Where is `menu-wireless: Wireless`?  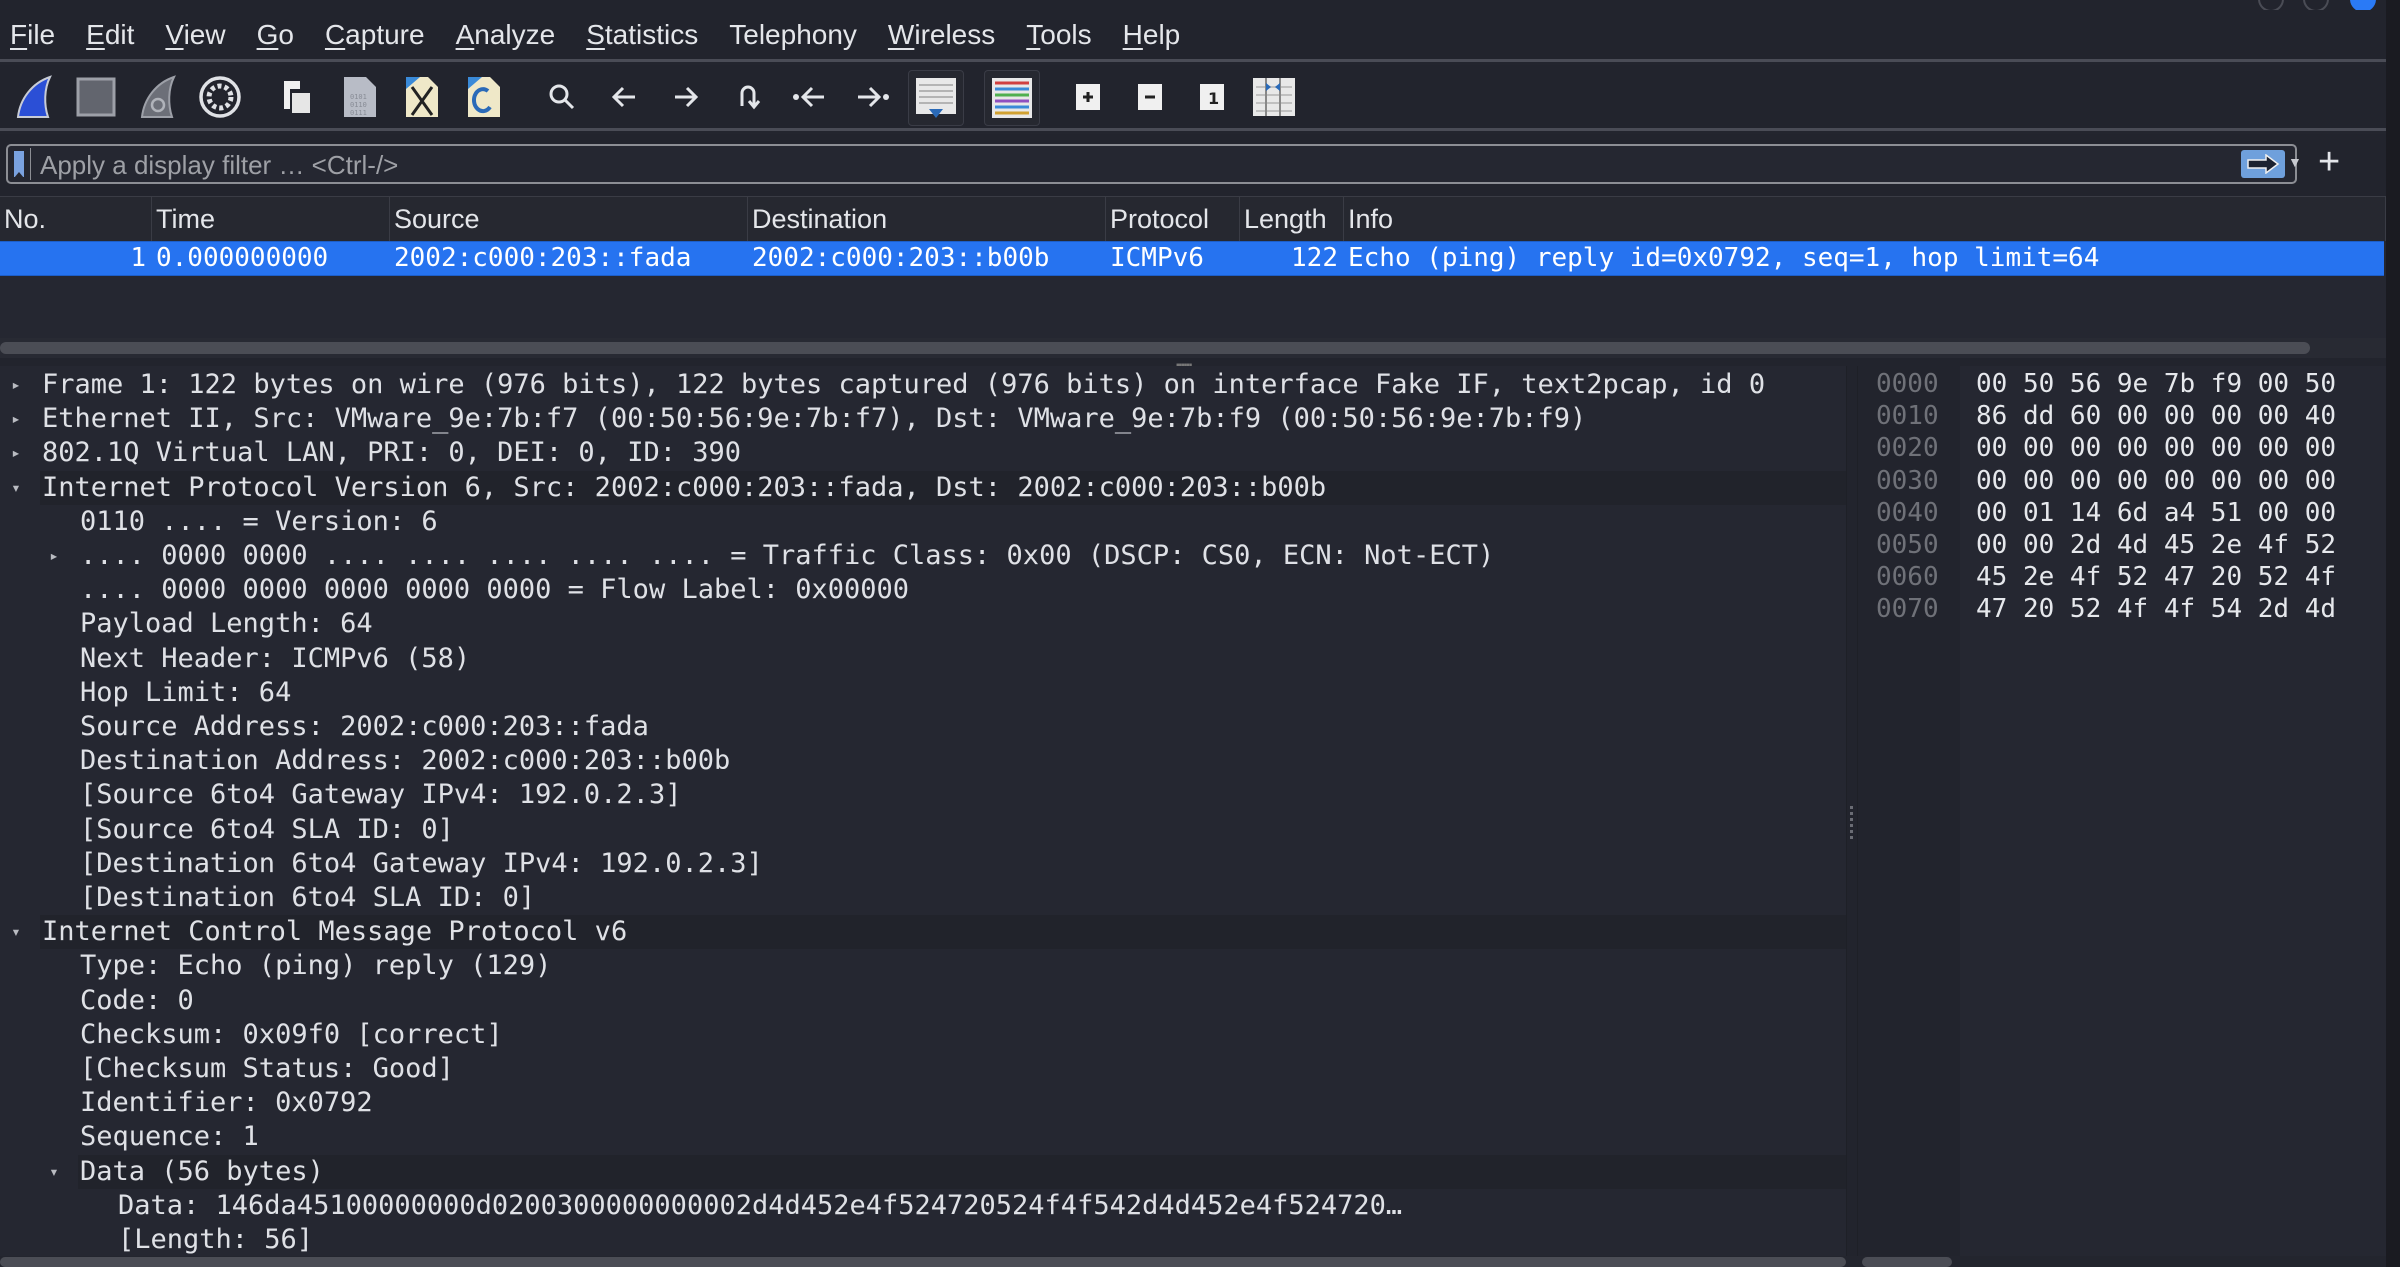 menu-wireless: Wireless is located at coordinates (941, 35).